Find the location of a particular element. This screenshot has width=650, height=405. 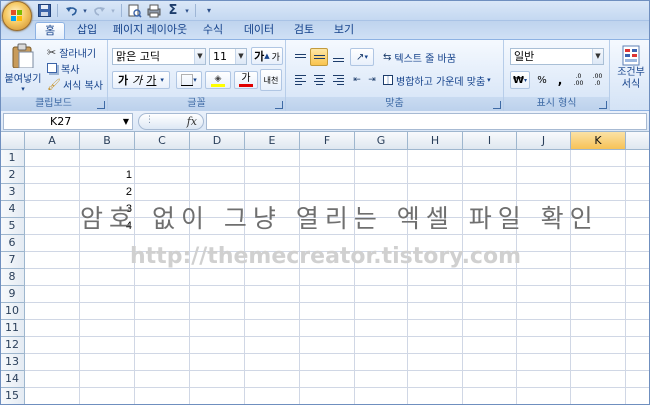

percent-button: % is located at coordinates (542, 80).